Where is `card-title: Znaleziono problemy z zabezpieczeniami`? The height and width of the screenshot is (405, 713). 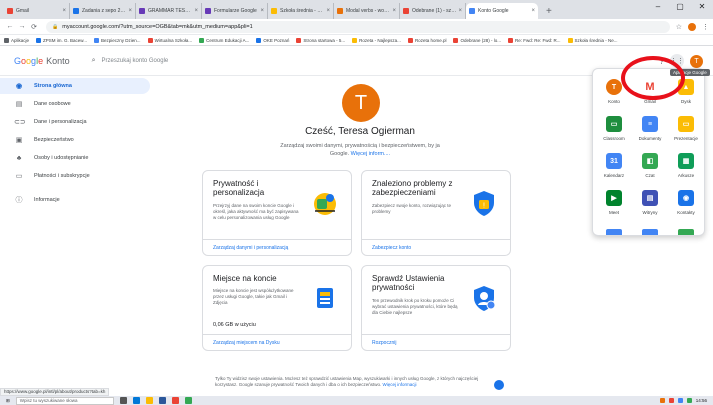 card-title: Znaleziono problemy z zabezpieczeniami is located at coordinates (412, 188).